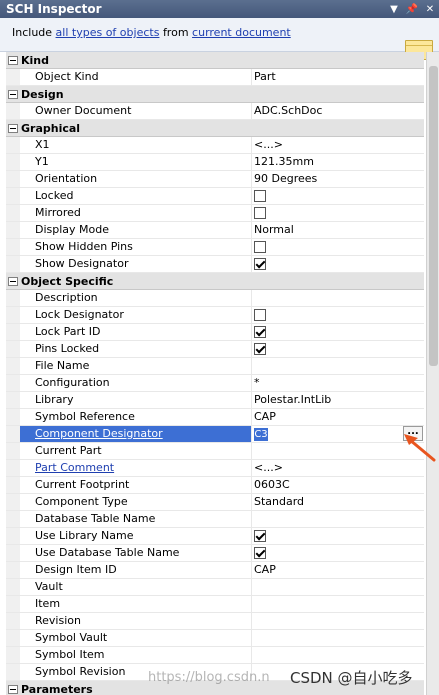 This screenshot has height=695, width=439. I want to click on property-row-file-name: File Name, so click(215, 366).